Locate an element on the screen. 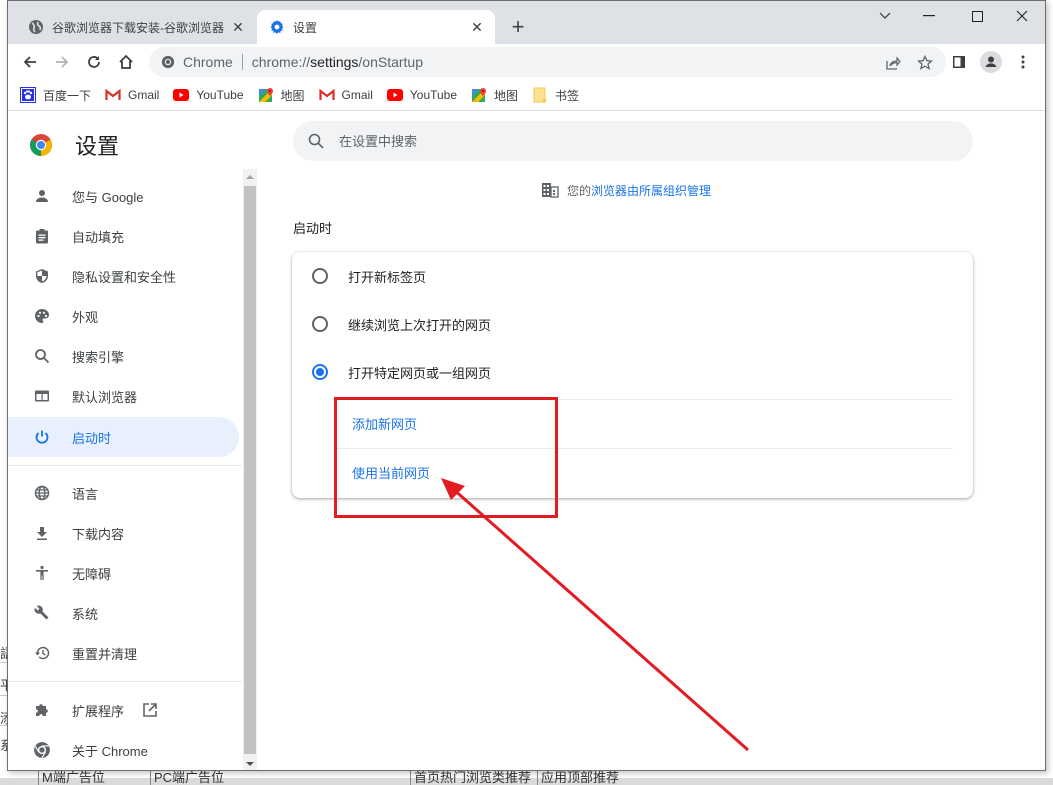 The width and height of the screenshot is (1053, 785). close-window-button is located at coordinates (1022, 16).